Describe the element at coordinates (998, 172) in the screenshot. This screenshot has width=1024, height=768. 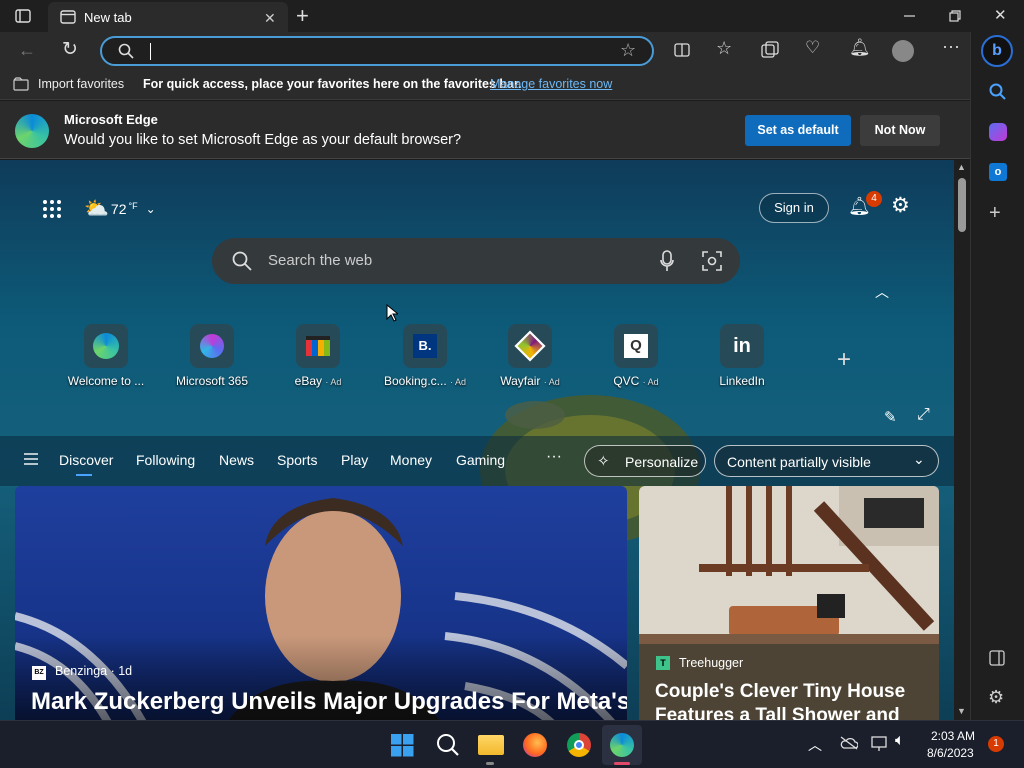
I see `outlook-icon: o` at that location.